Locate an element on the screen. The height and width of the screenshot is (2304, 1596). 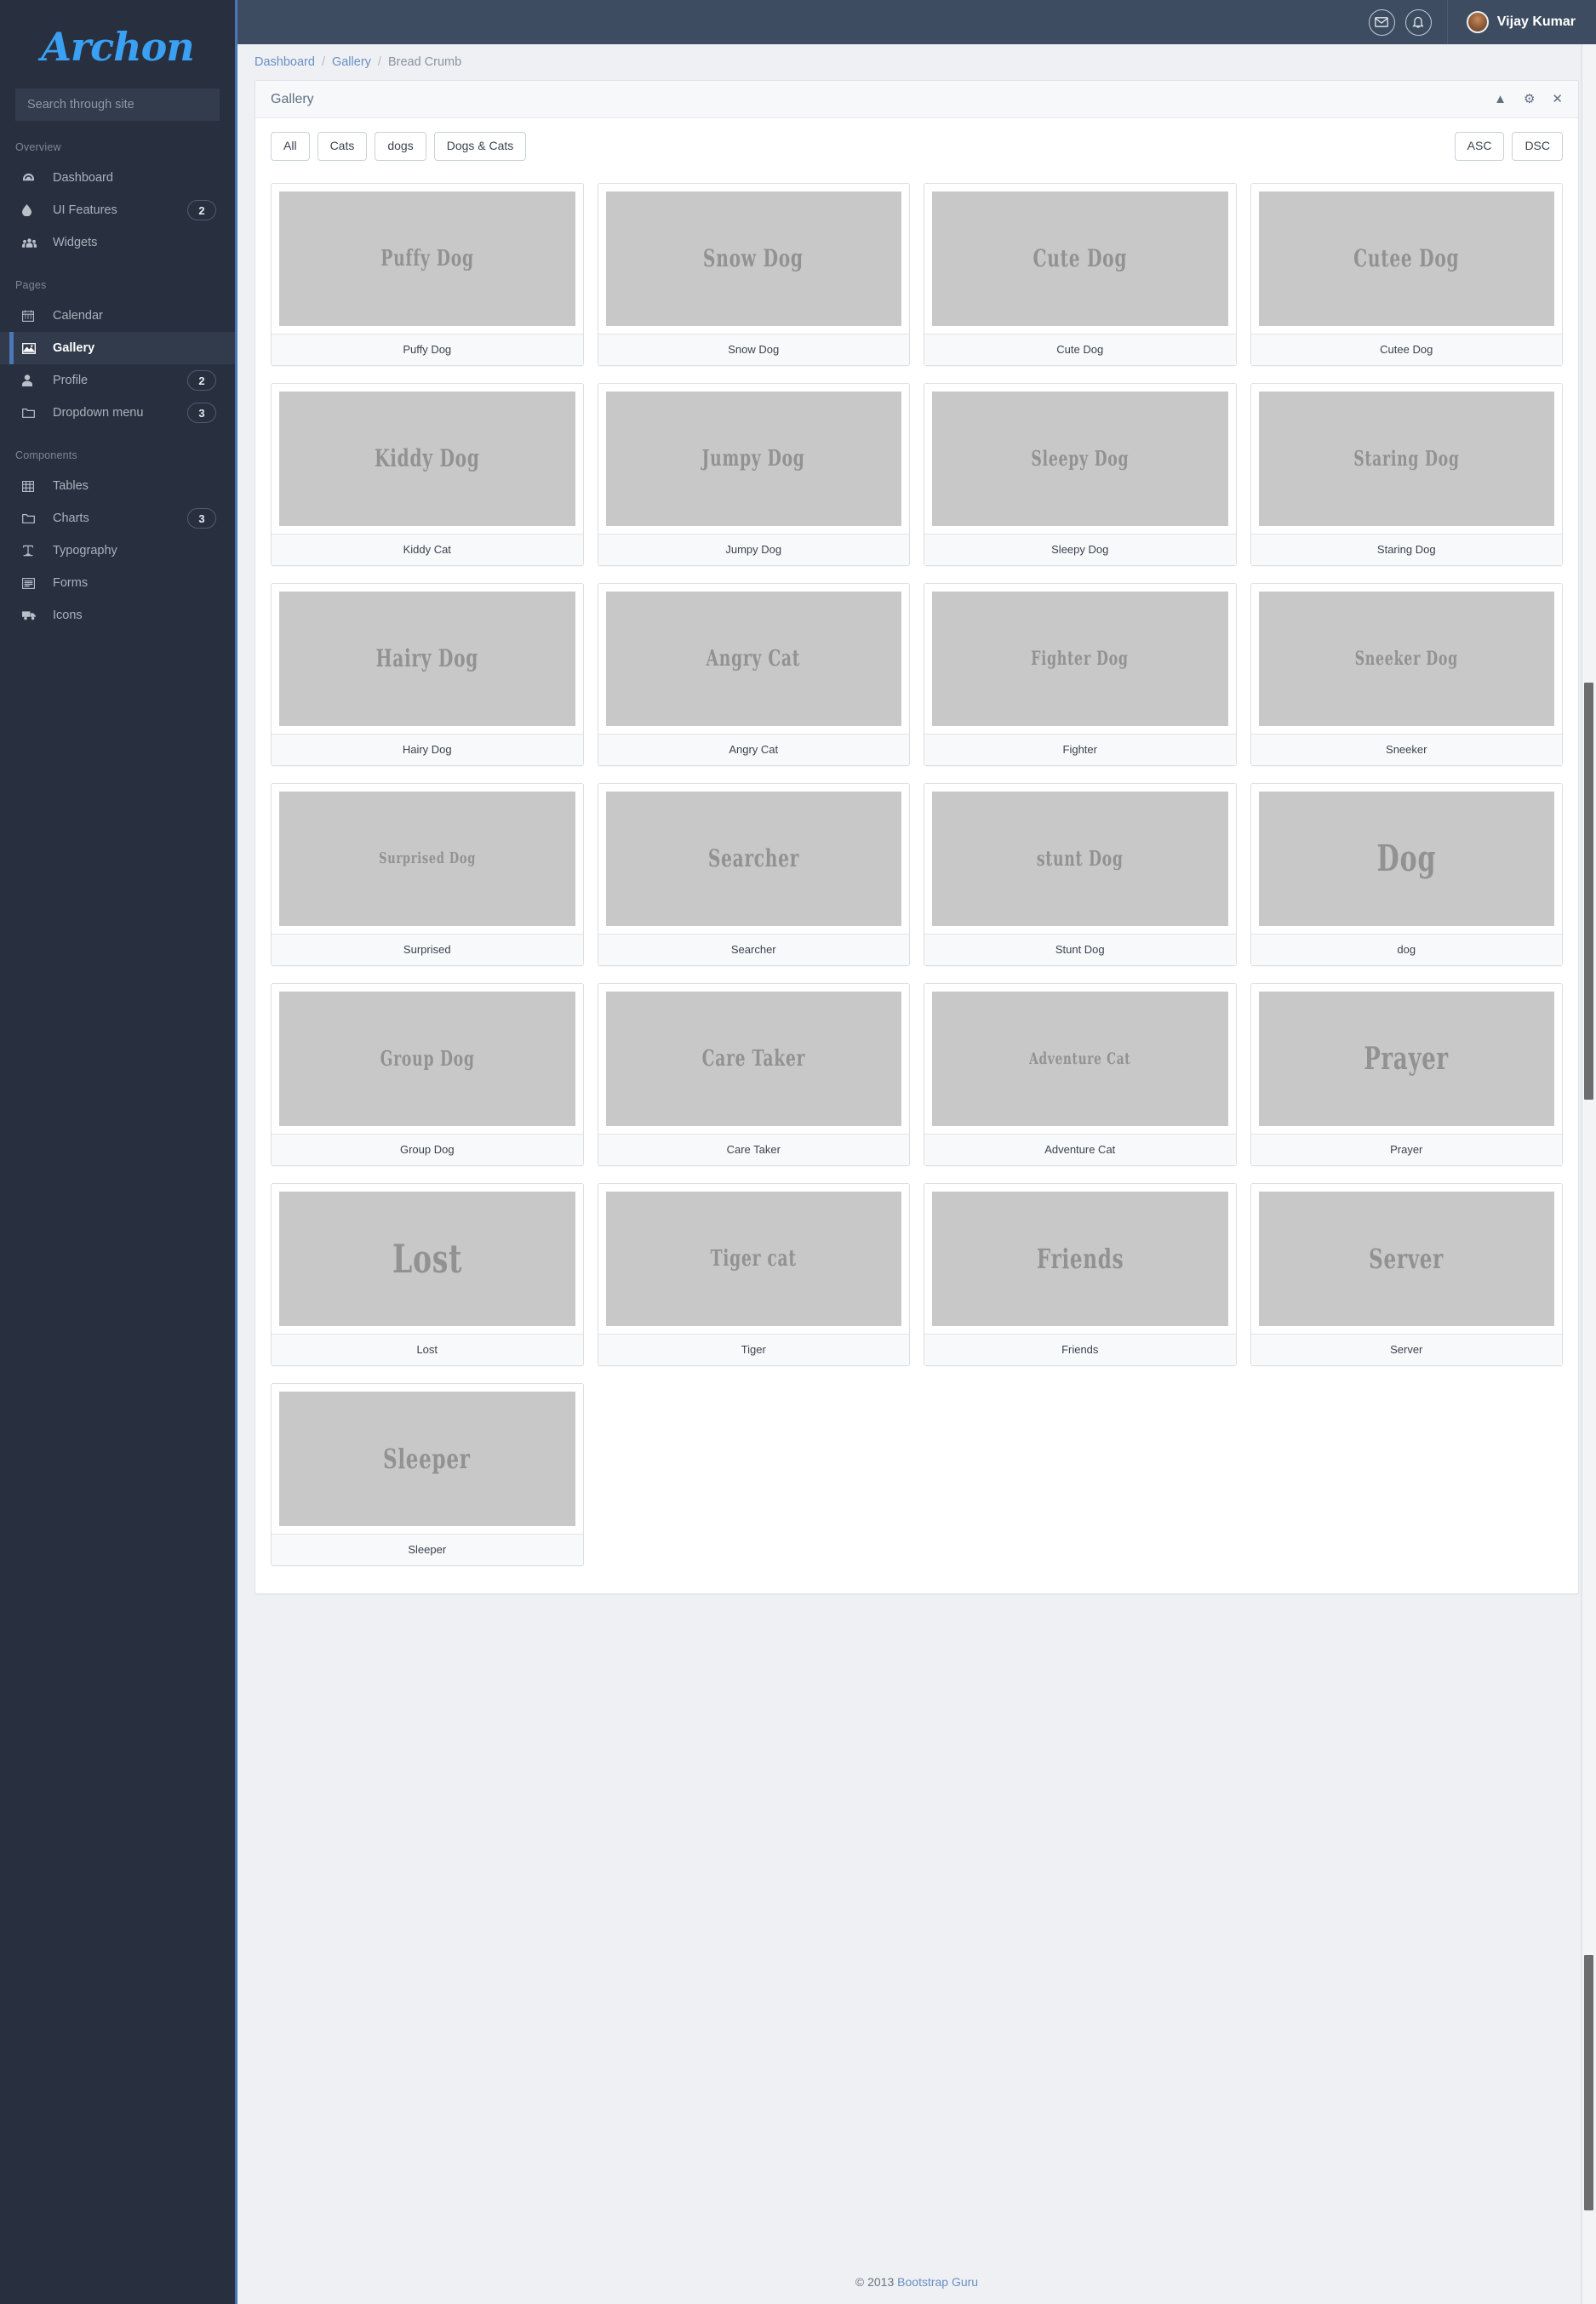
gallery-item: Puffy Dog Puffy Dog is located at coordinates (427, 274).